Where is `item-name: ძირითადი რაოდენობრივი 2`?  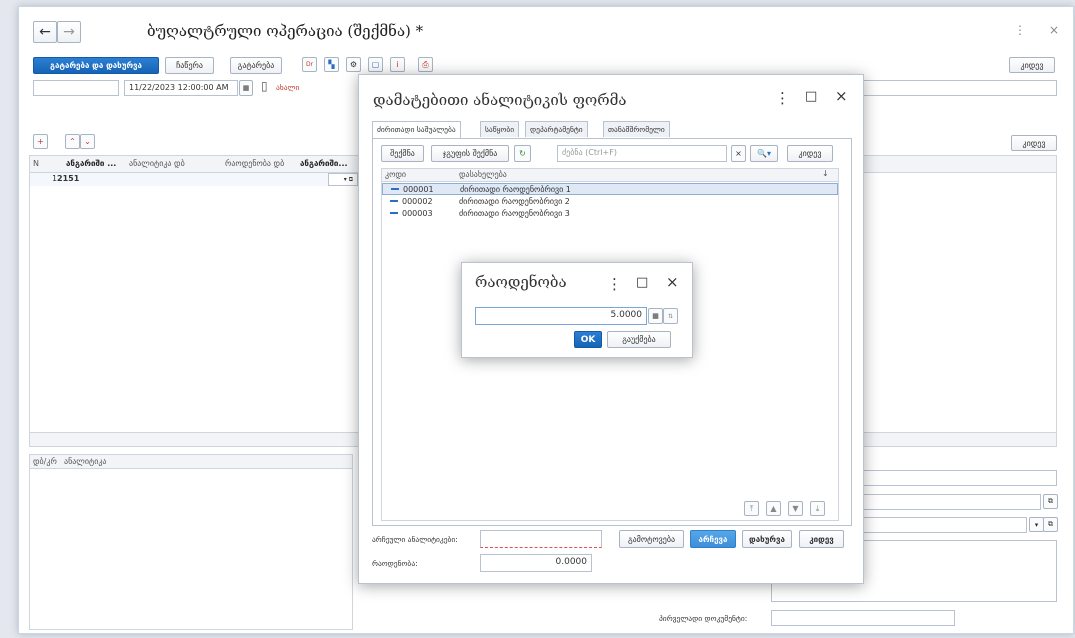 item-name: ძირითადი რაოდენობრივი 2 is located at coordinates (514, 201).